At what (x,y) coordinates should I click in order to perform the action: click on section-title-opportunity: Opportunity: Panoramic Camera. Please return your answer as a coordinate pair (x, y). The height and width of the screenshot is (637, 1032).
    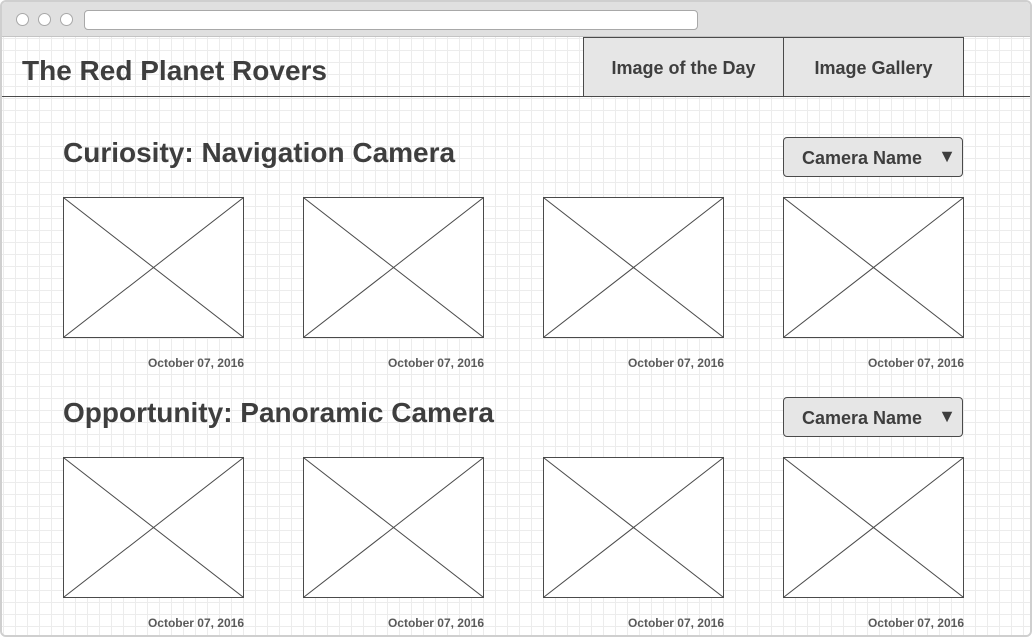
    Looking at the image, I should click on (278, 412).